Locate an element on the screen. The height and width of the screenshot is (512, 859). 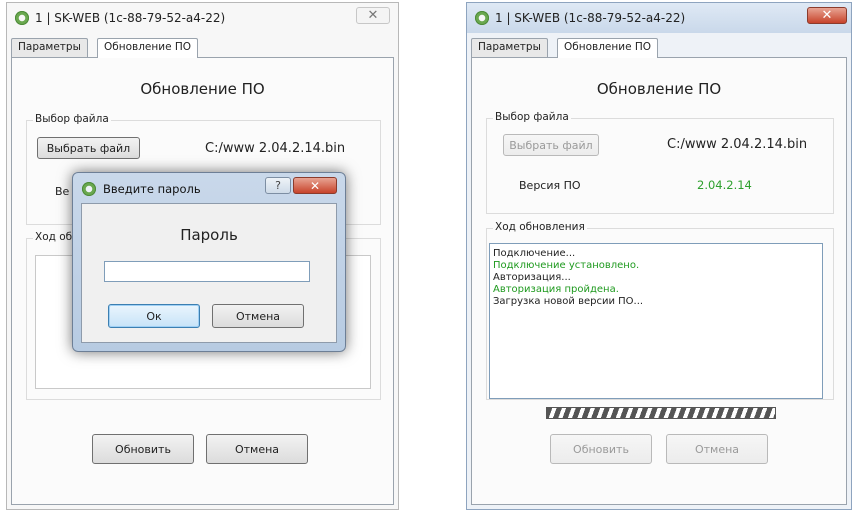
left-titlebar: 1 | SK-WEB (1c-88-79-52-a4-22) ✕ is located at coordinates (202, 18).